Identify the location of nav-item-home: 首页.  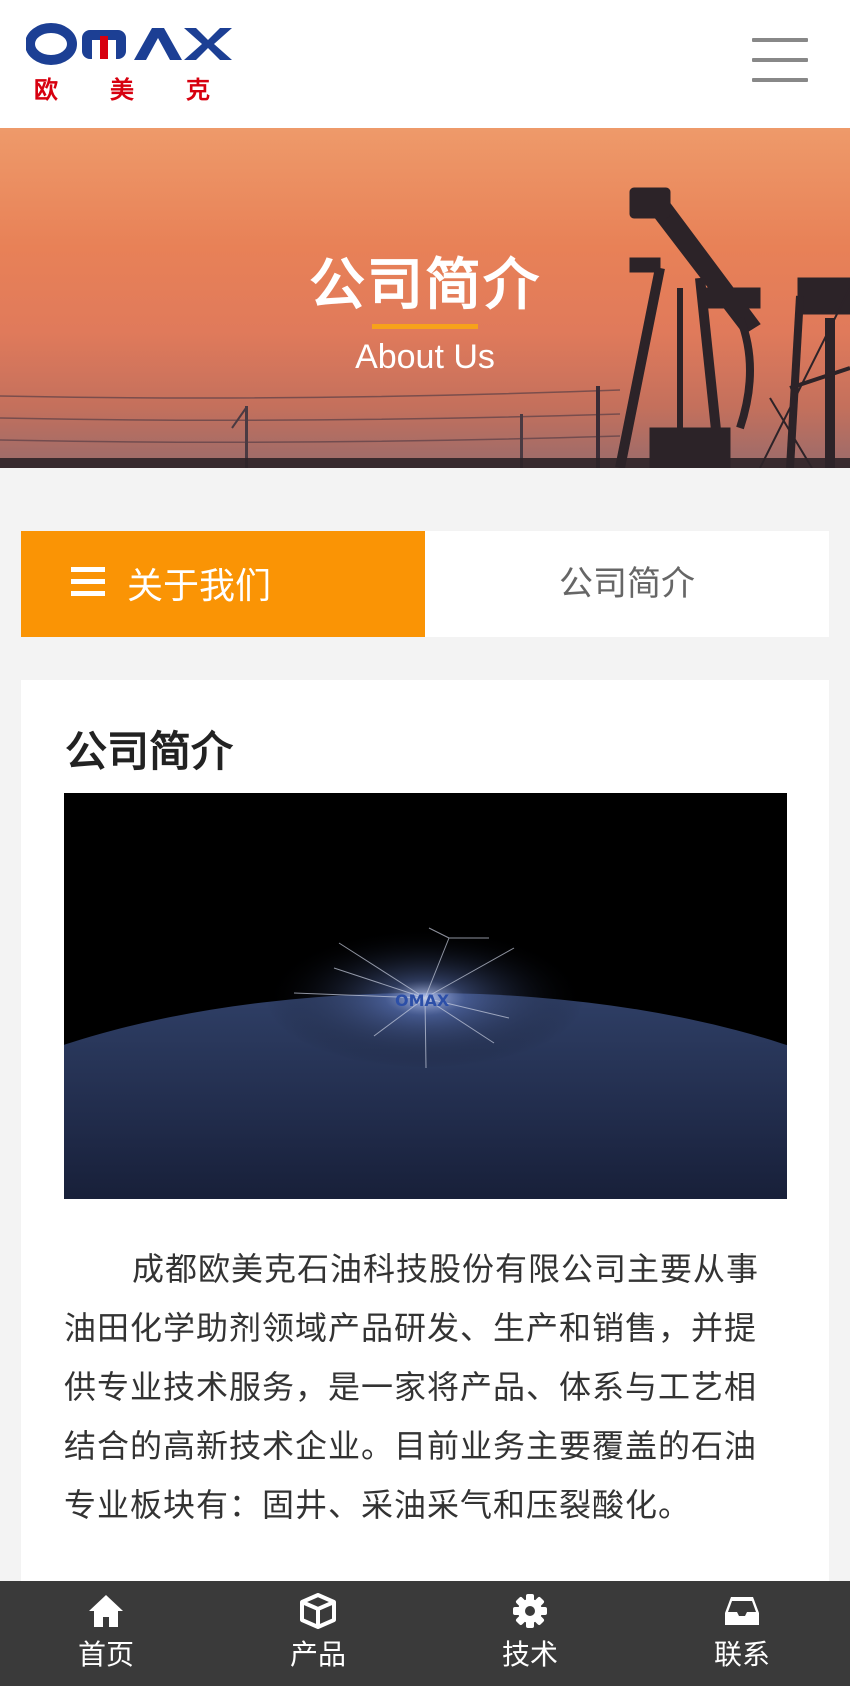
(106, 1633).